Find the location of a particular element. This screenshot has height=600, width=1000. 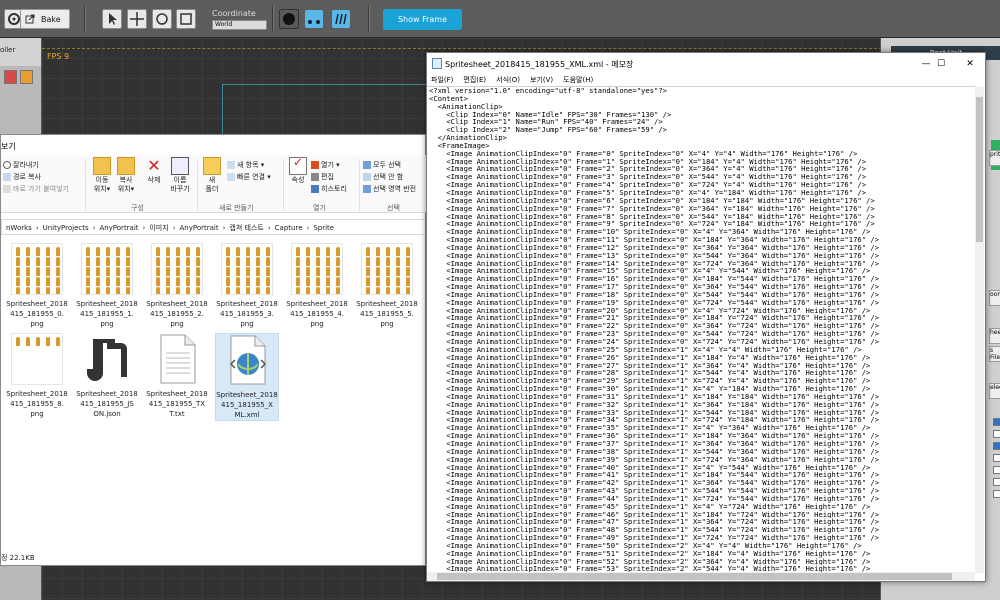

rotate-icon is located at coordinates (162, 19).